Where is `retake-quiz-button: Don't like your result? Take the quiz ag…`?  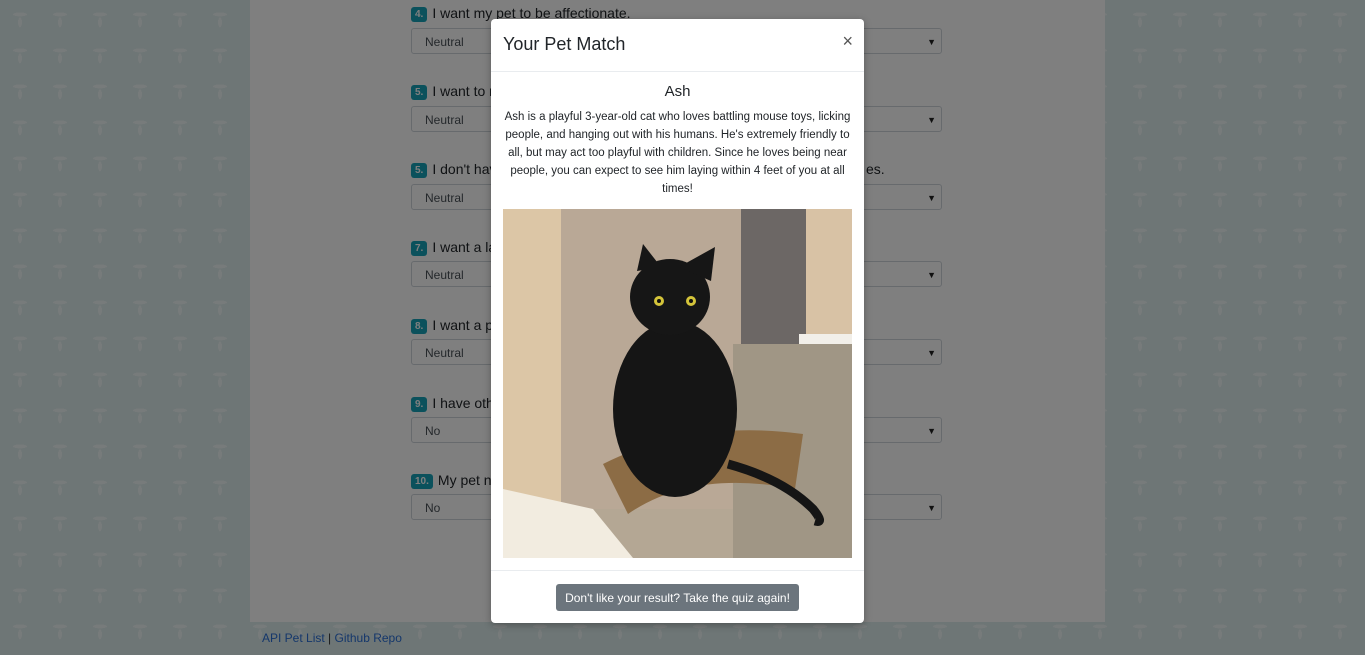
retake-quiz-button: Don't like your result? Take the quiz ag… is located at coordinates (677, 597).